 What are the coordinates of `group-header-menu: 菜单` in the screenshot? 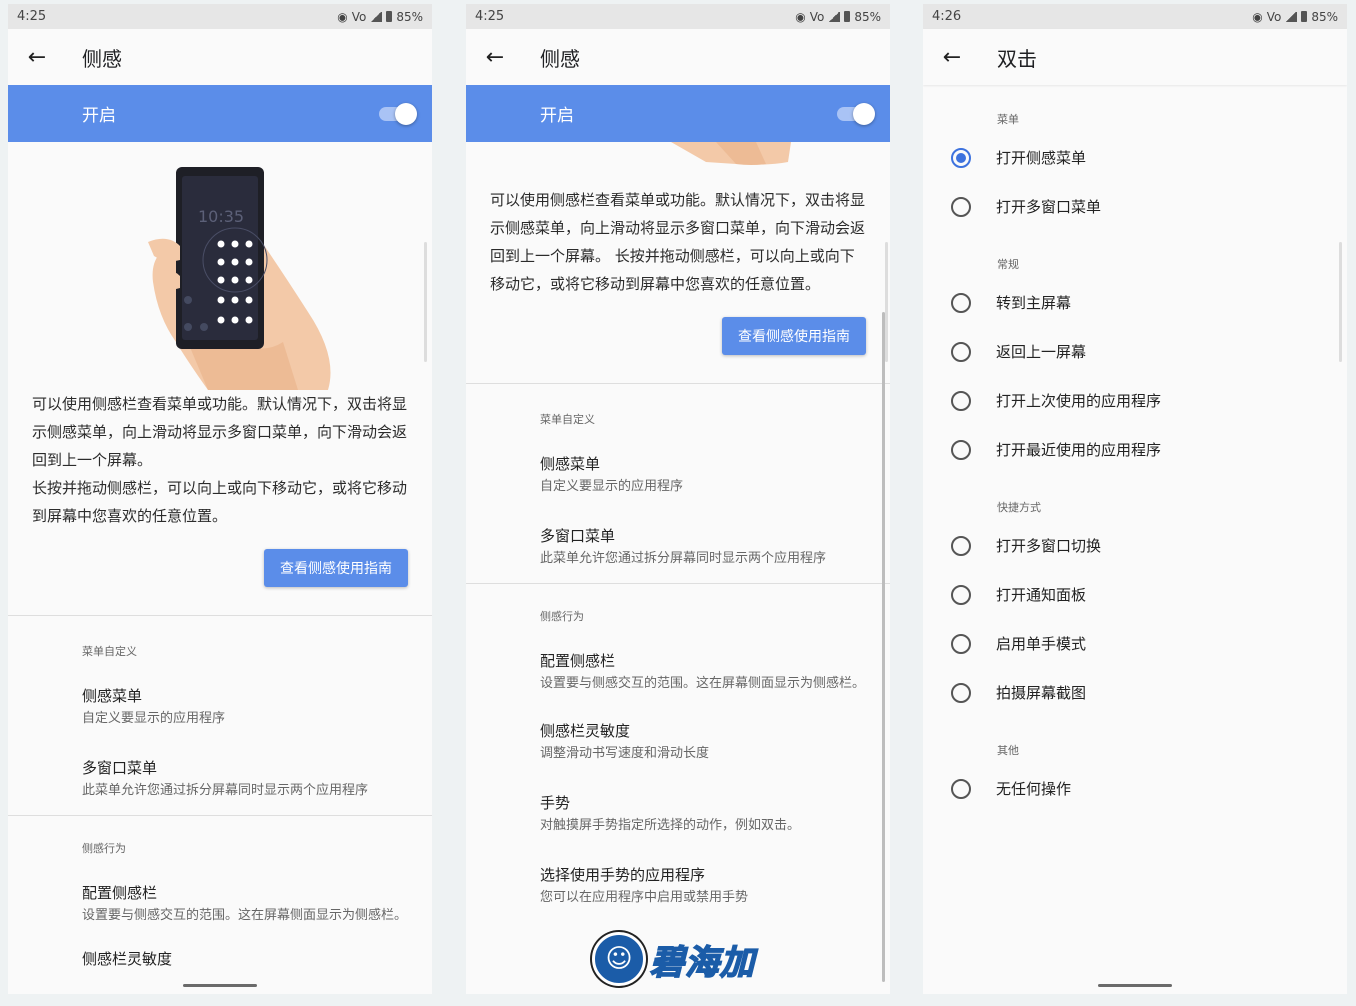 It's located at (1008, 119).